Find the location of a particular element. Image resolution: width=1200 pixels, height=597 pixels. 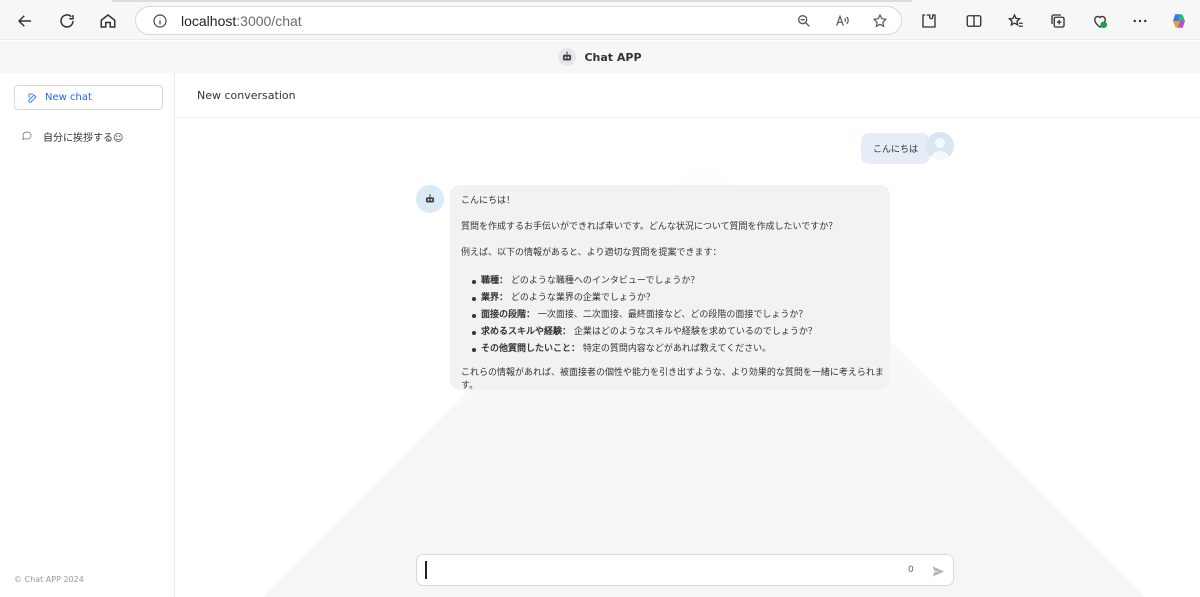

conversation-title: New conversation is located at coordinates (246, 95).